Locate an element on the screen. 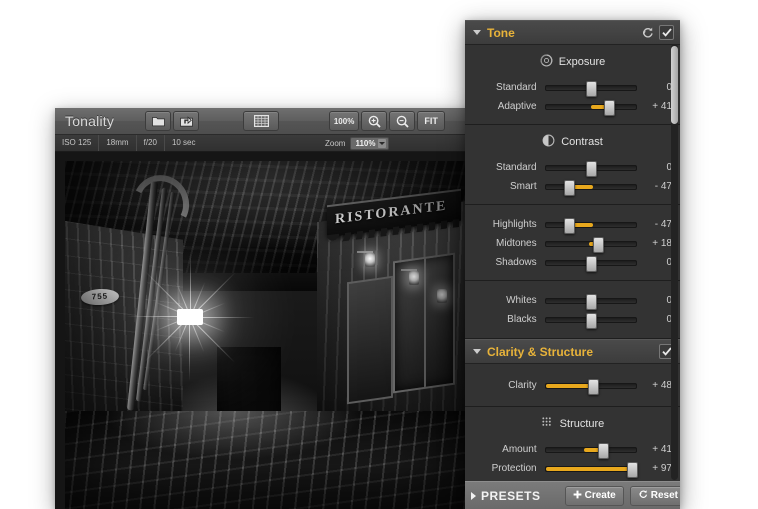  compare-button-group is located at coordinates (261, 121).